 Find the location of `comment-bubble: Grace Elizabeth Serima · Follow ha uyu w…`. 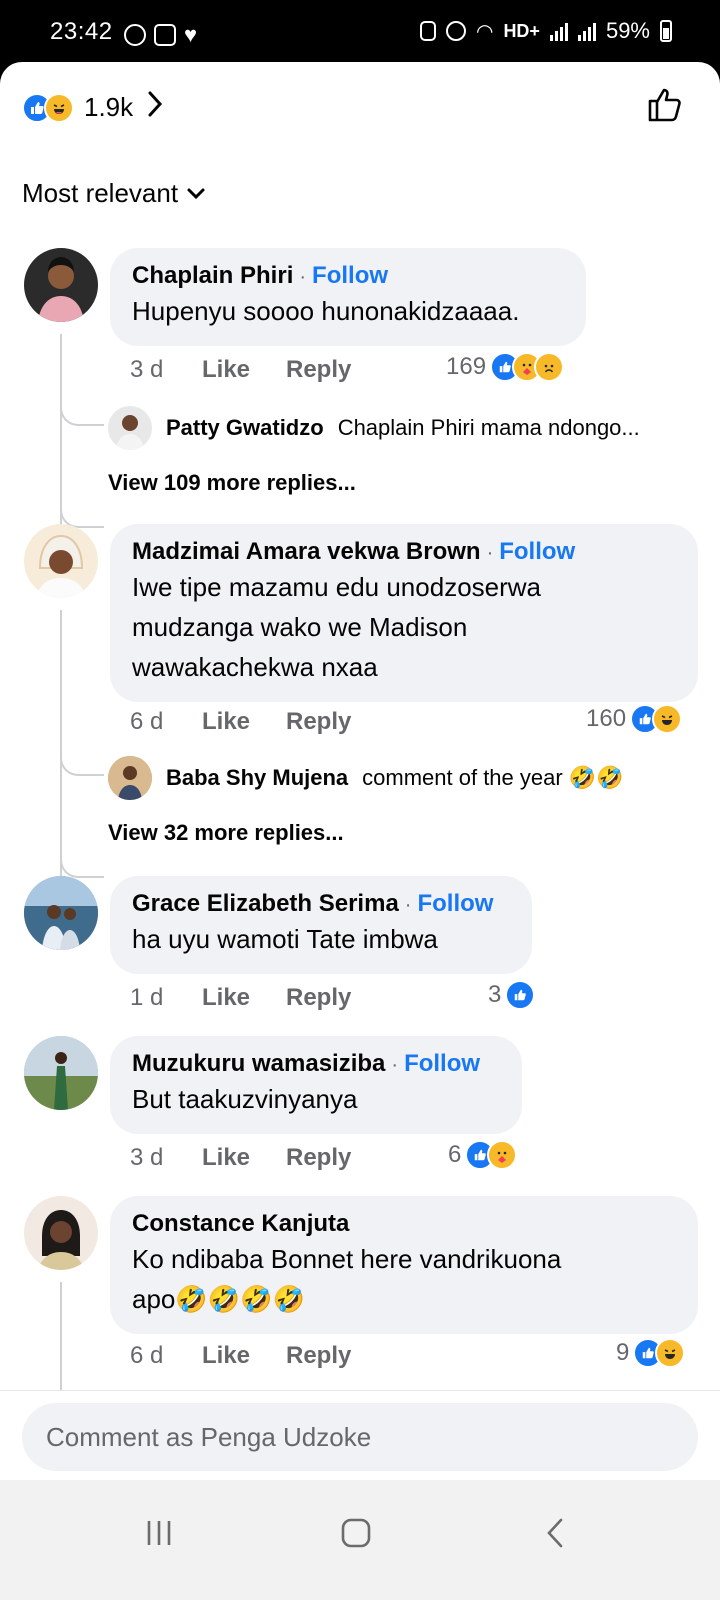

comment-bubble: Grace Elizabeth Serima · Follow ha uyu w… is located at coordinates (321, 925).